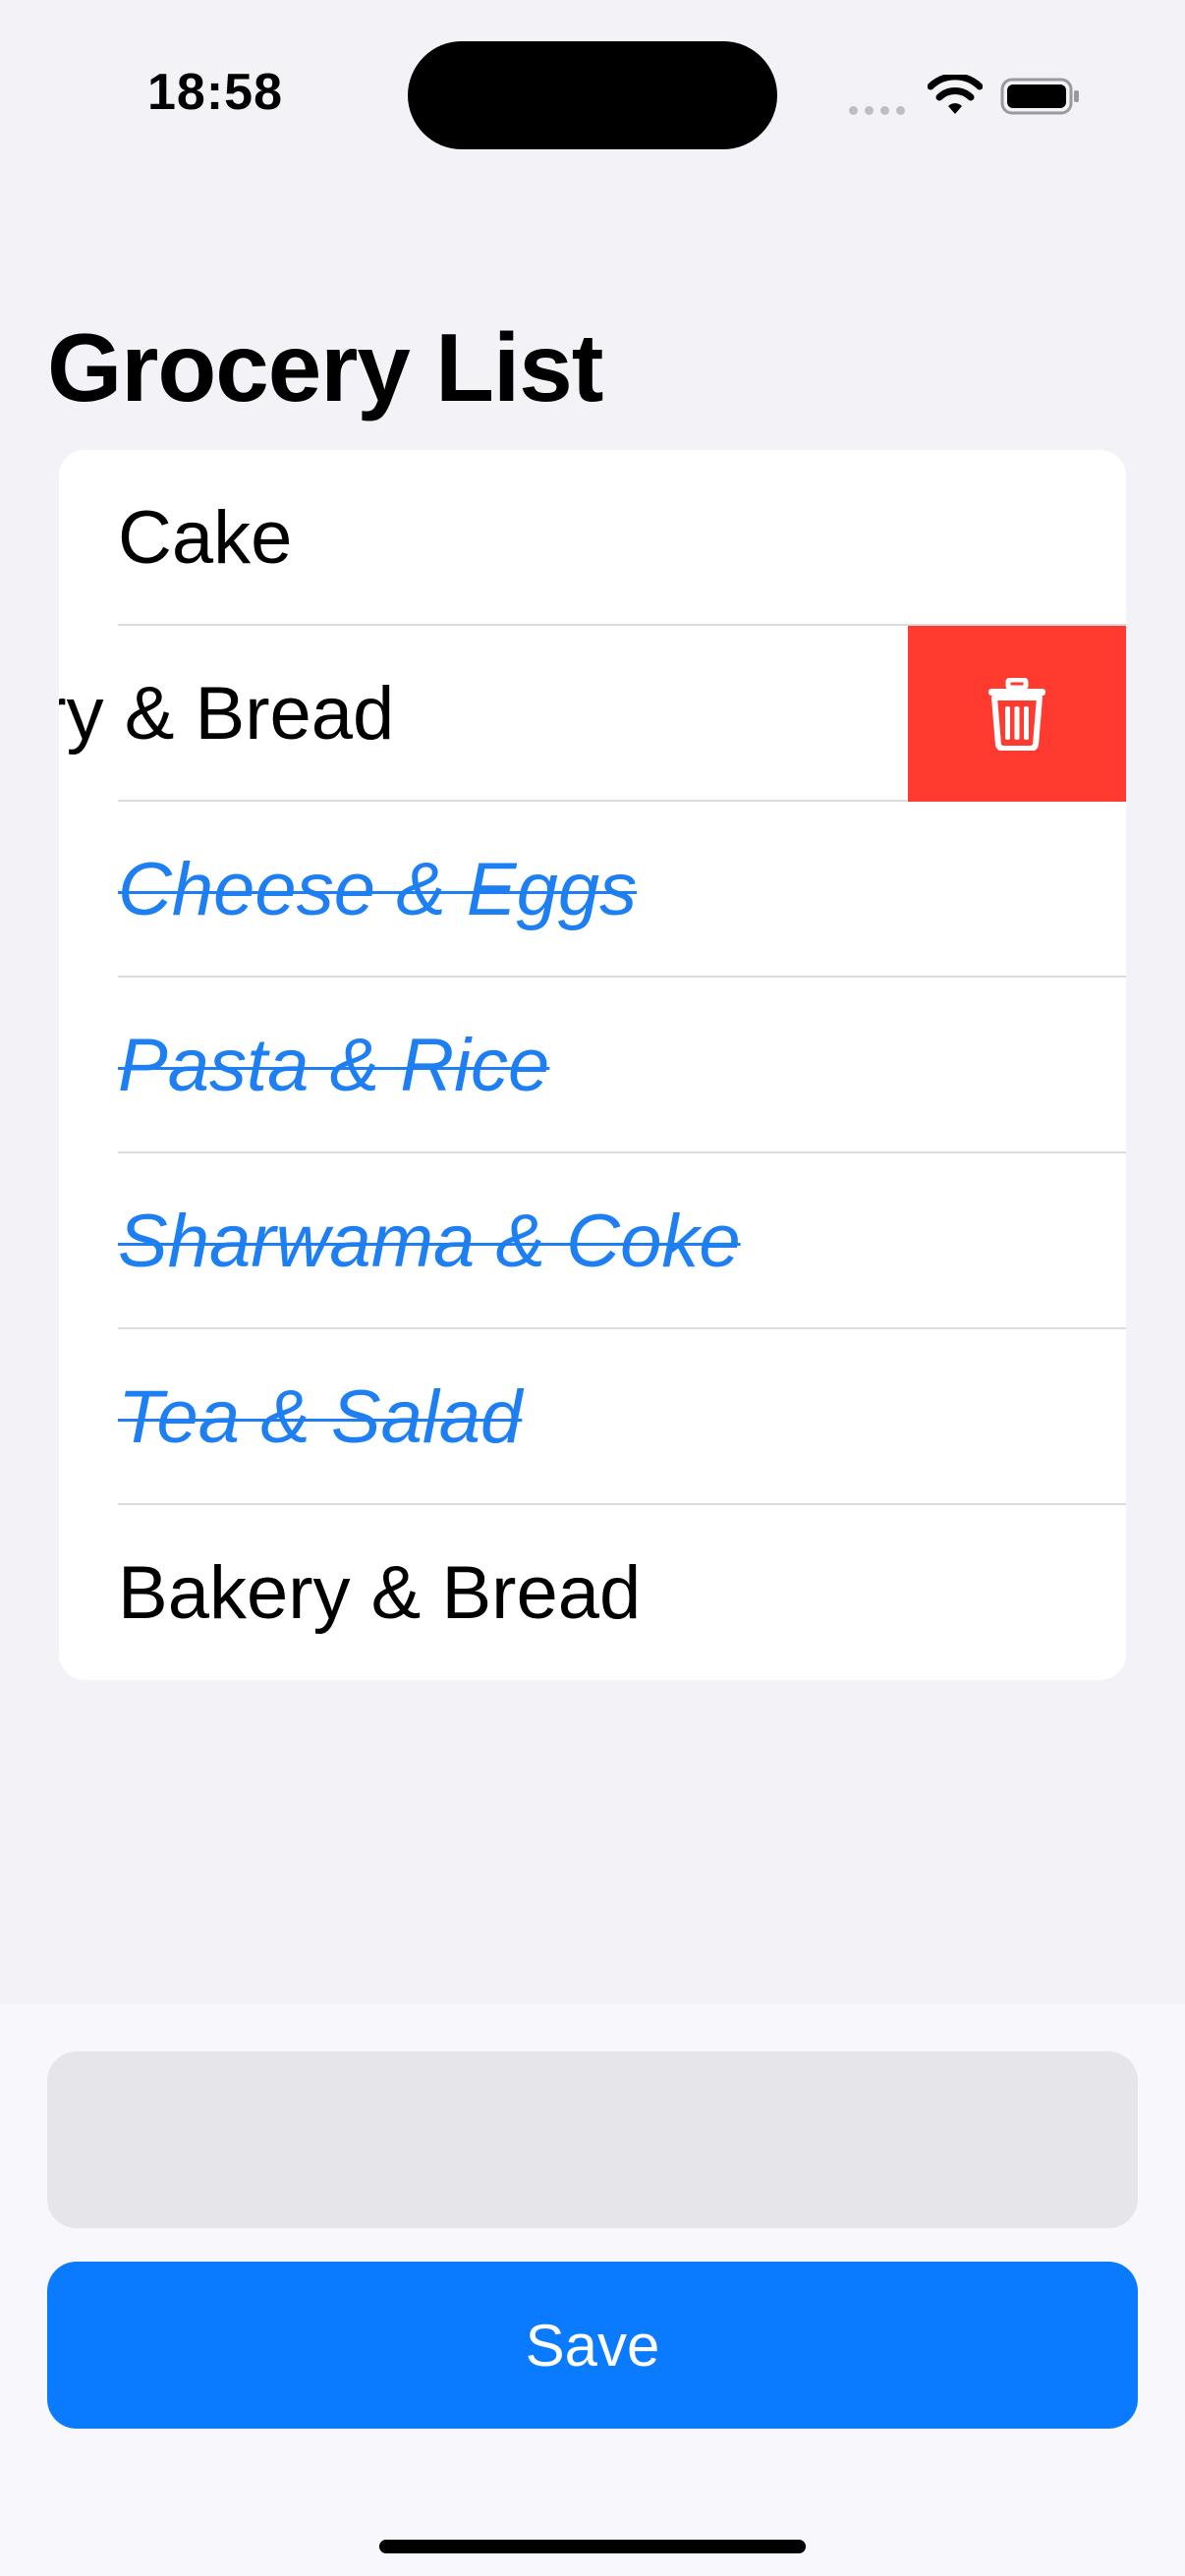 This screenshot has width=1185, height=2576. I want to click on status-bar: 18:58, so click(592, 98).